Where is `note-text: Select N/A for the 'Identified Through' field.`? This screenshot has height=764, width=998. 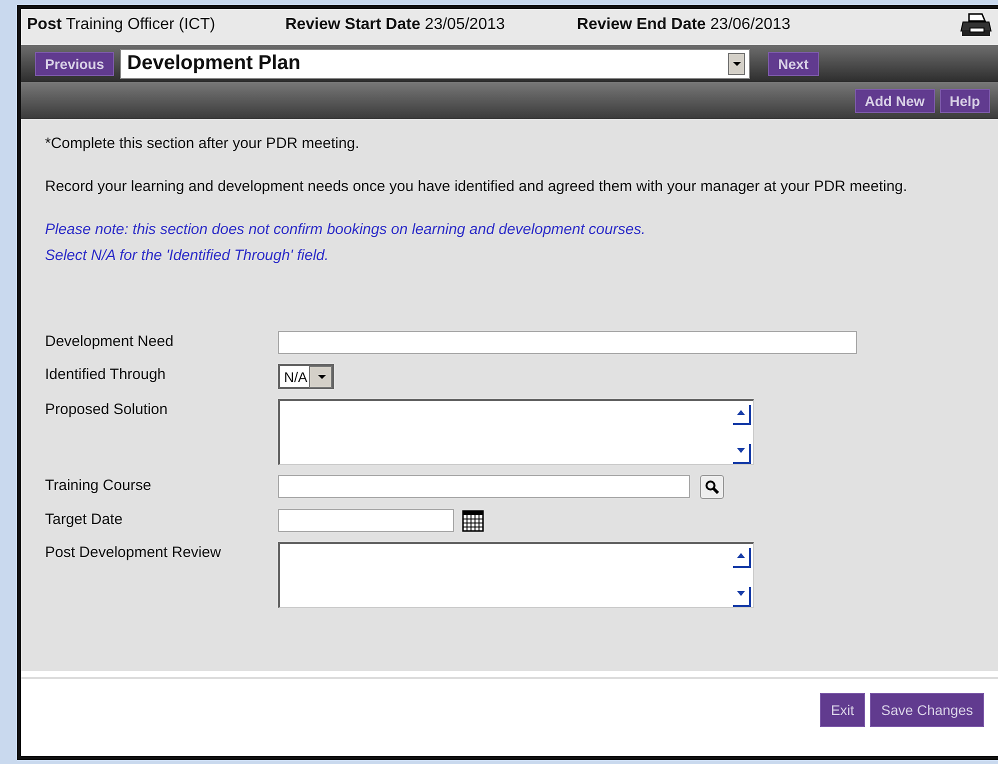 note-text: Select N/A for the 'Identified Through' field. is located at coordinates (187, 256).